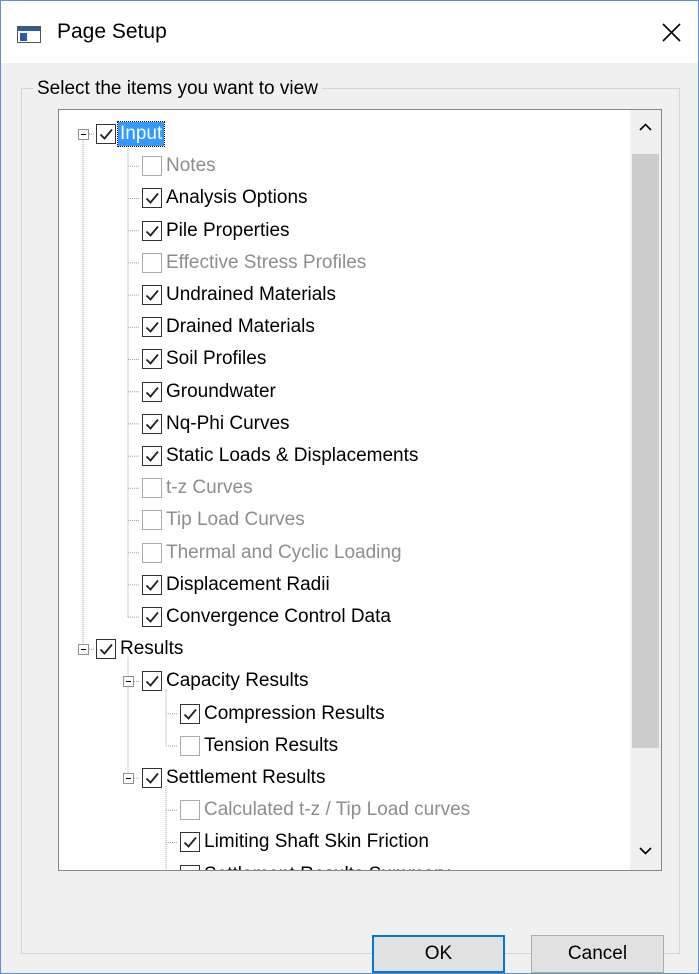 Image resolution: width=699 pixels, height=974 pixels. What do you see at coordinates (240, 327) in the screenshot?
I see `tree-item-label: Drained Materials` at bounding box center [240, 327].